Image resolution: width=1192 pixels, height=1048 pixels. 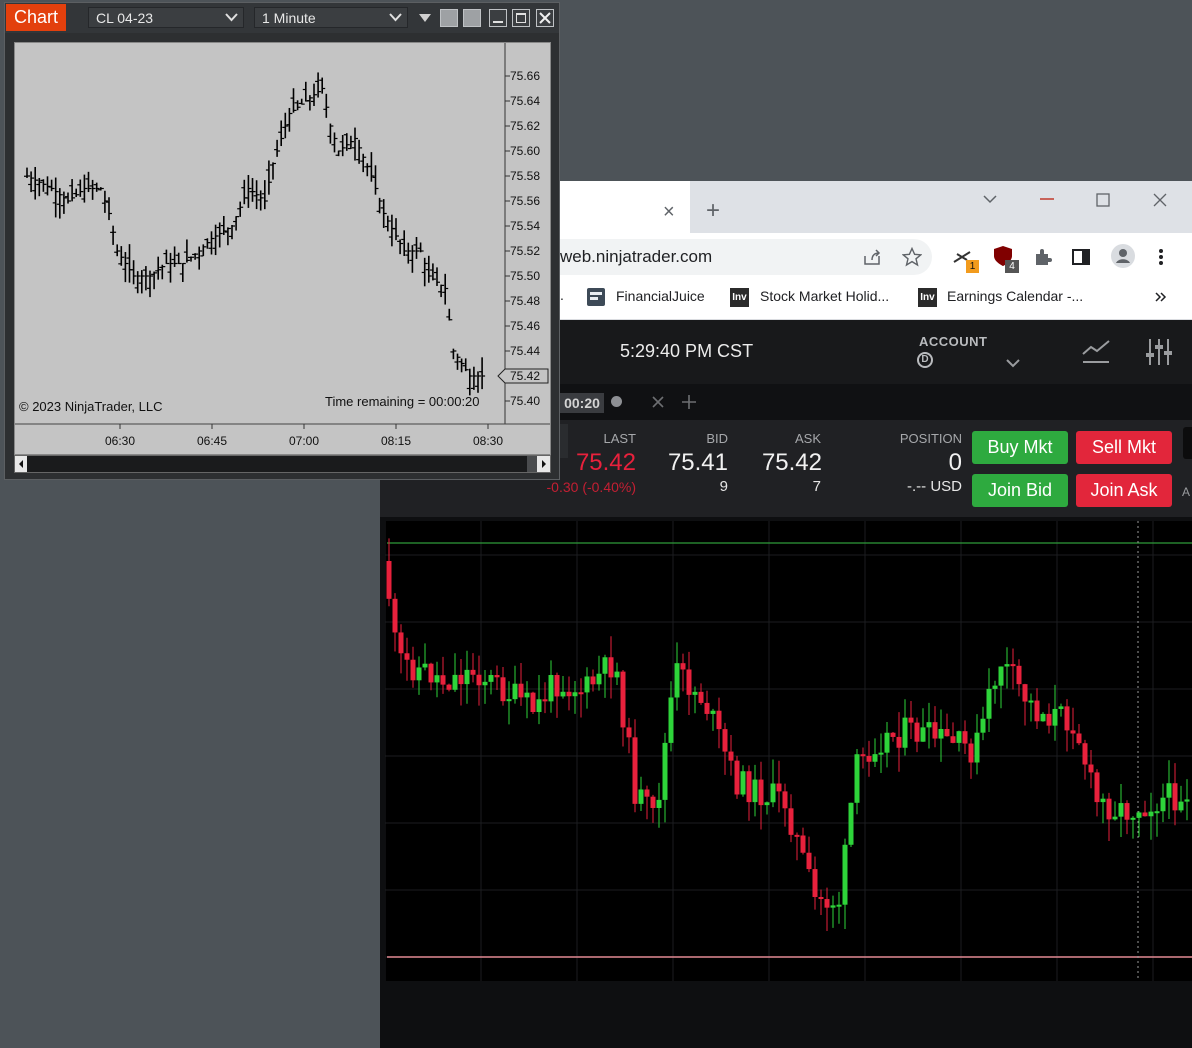 What do you see at coordinates (1159, 352) in the screenshot?
I see `settings-sliders-icon` at bounding box center [1159, 352].